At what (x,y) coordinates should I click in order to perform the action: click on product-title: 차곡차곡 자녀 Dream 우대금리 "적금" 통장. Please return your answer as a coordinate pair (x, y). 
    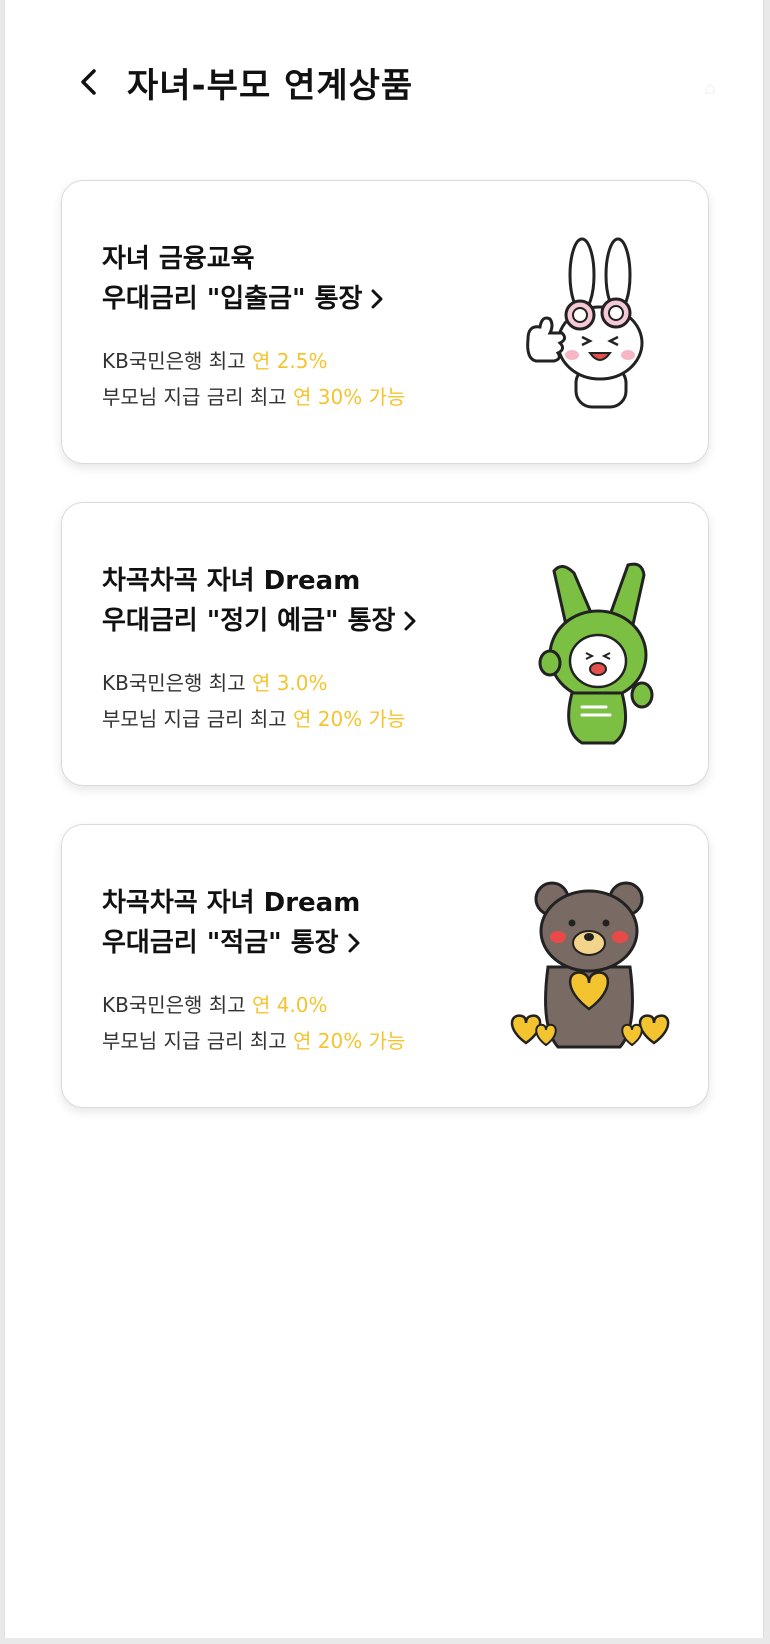
    Looking at the image, I should click on (231, 924).